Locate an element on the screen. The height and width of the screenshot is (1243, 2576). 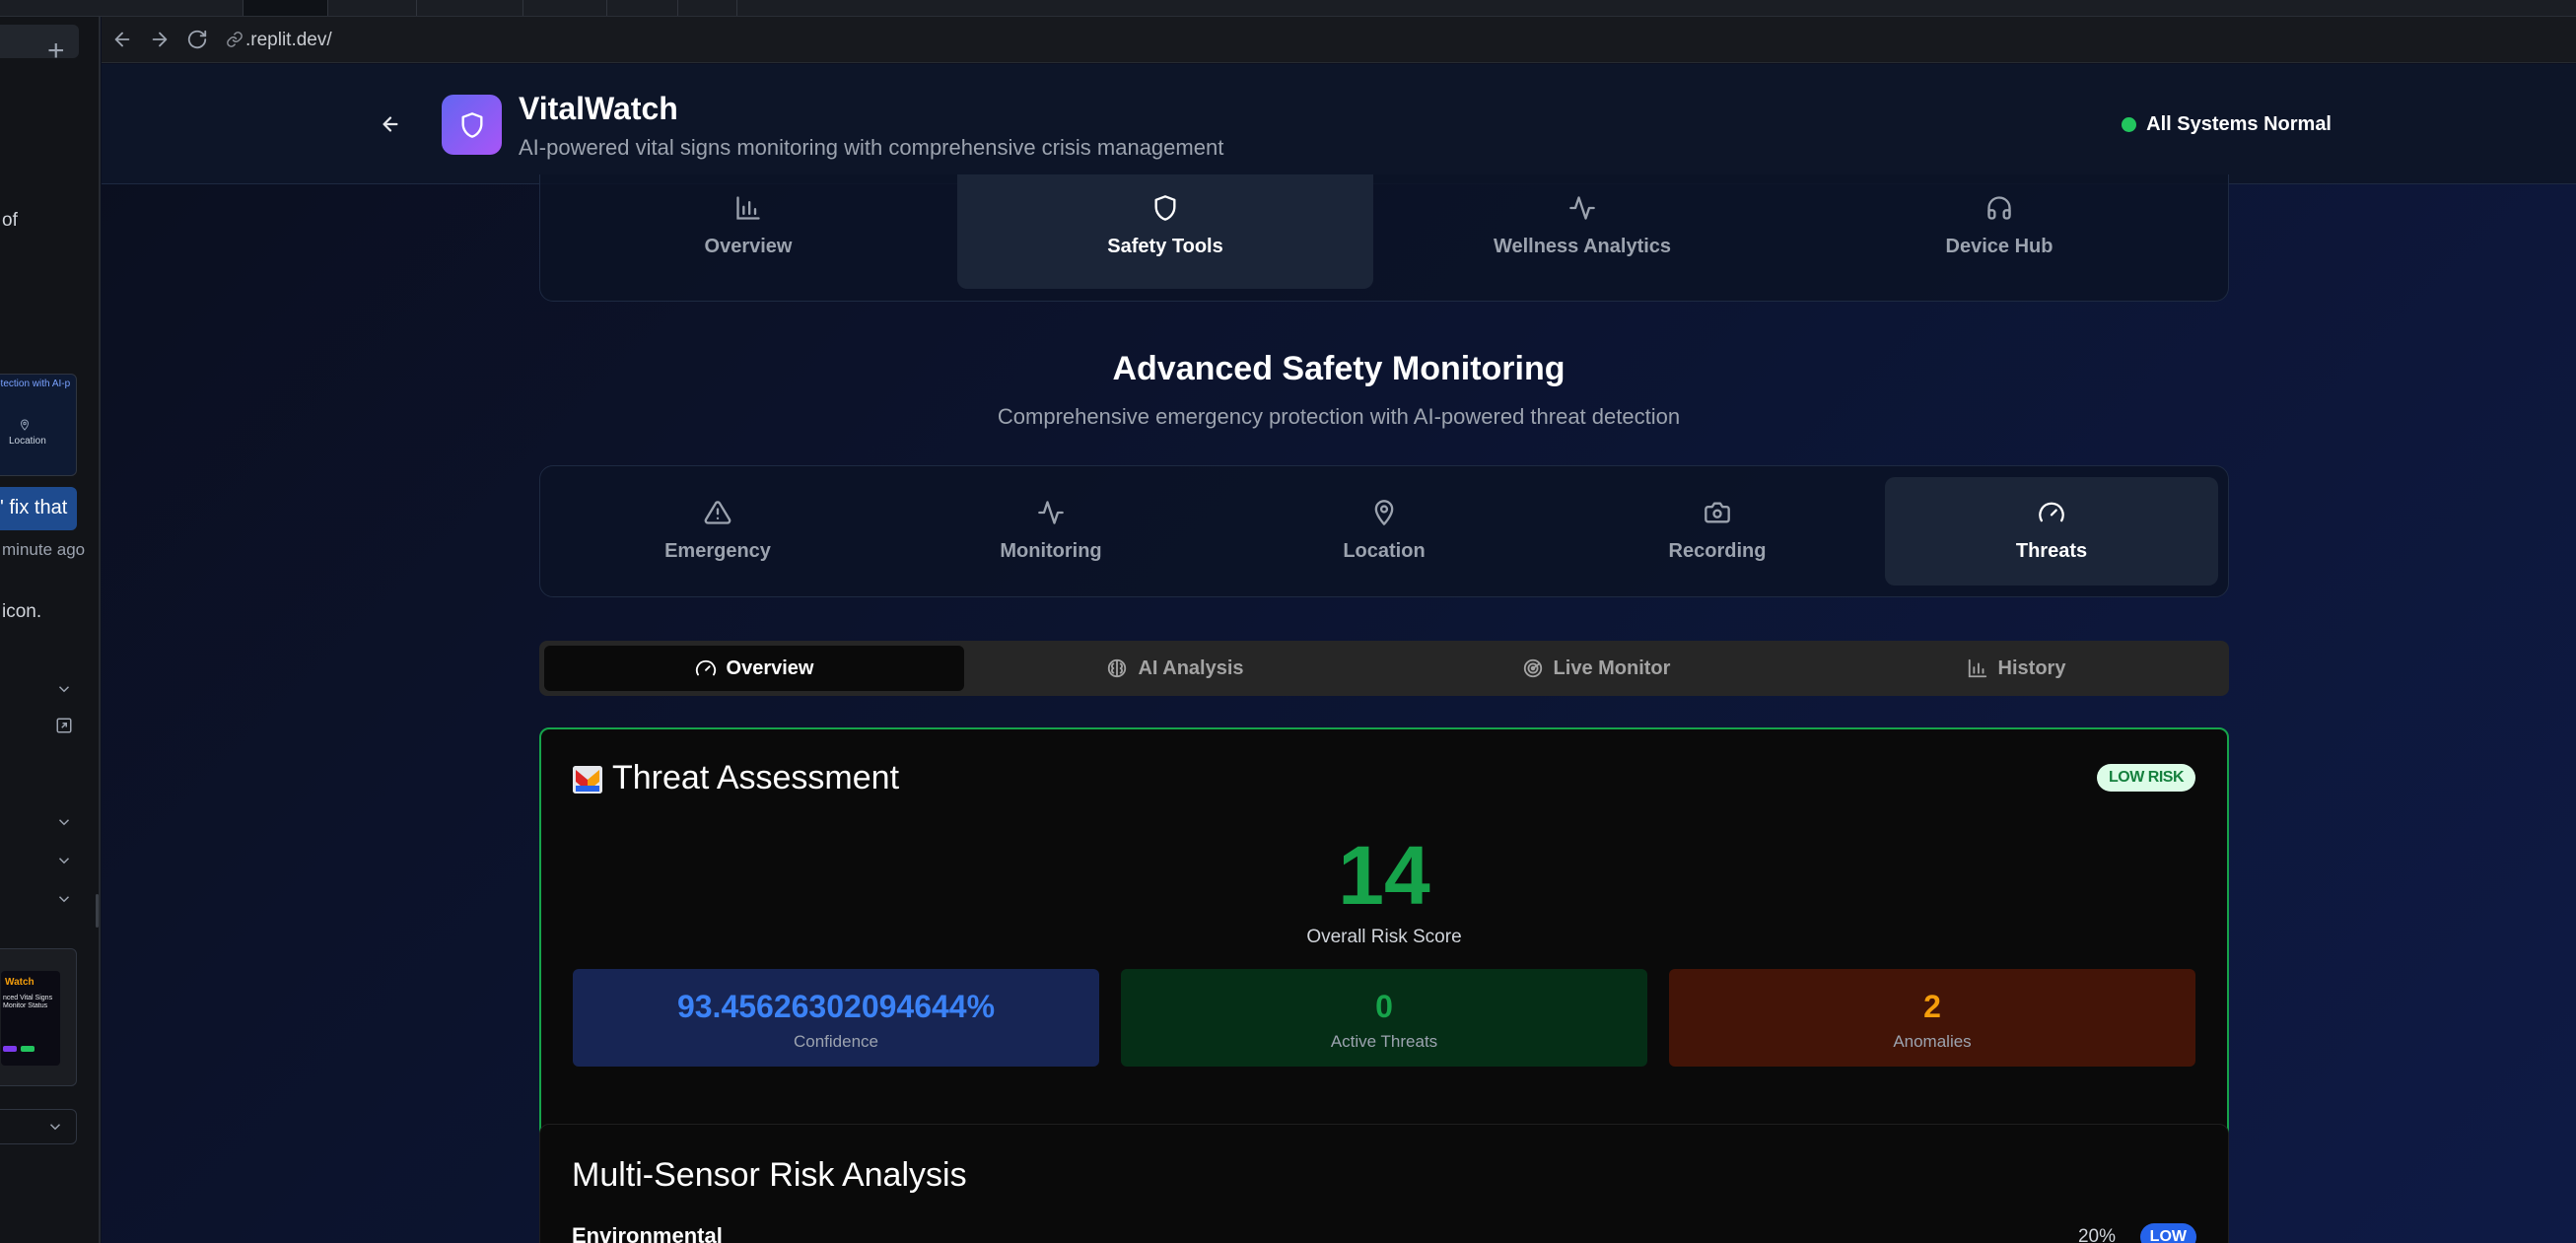
tab-live-monitor: Live Monitor is located at coordinates (1596, 668).